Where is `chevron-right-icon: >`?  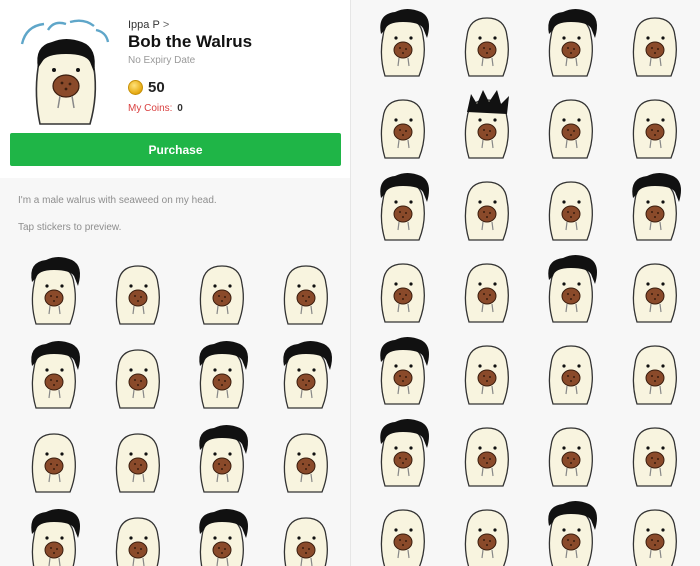 chevron-right-icon: > is located at coordinates (166, 25).